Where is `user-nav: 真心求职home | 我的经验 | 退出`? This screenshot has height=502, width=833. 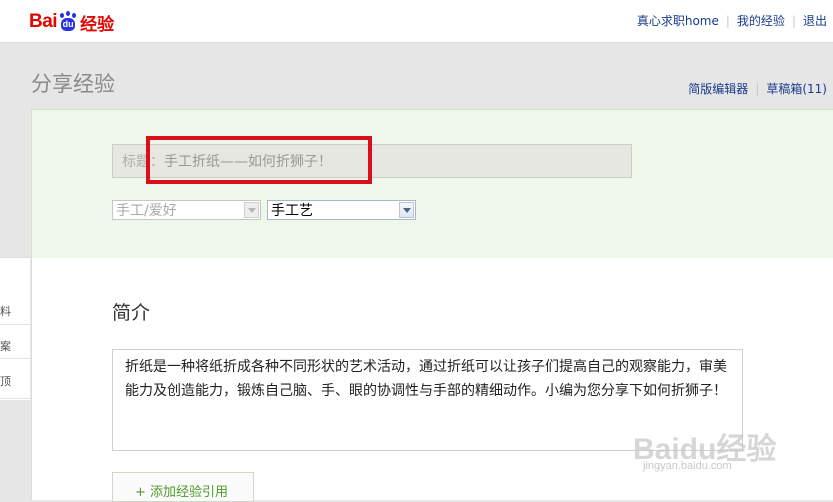 user-nav: 真心求职home | 我的经验 | 退出 is located at coordinates (732, 20).